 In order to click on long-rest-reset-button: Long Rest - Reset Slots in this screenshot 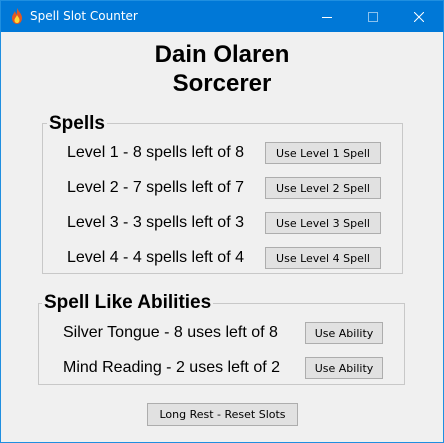, I will do `click(222, 414)`.